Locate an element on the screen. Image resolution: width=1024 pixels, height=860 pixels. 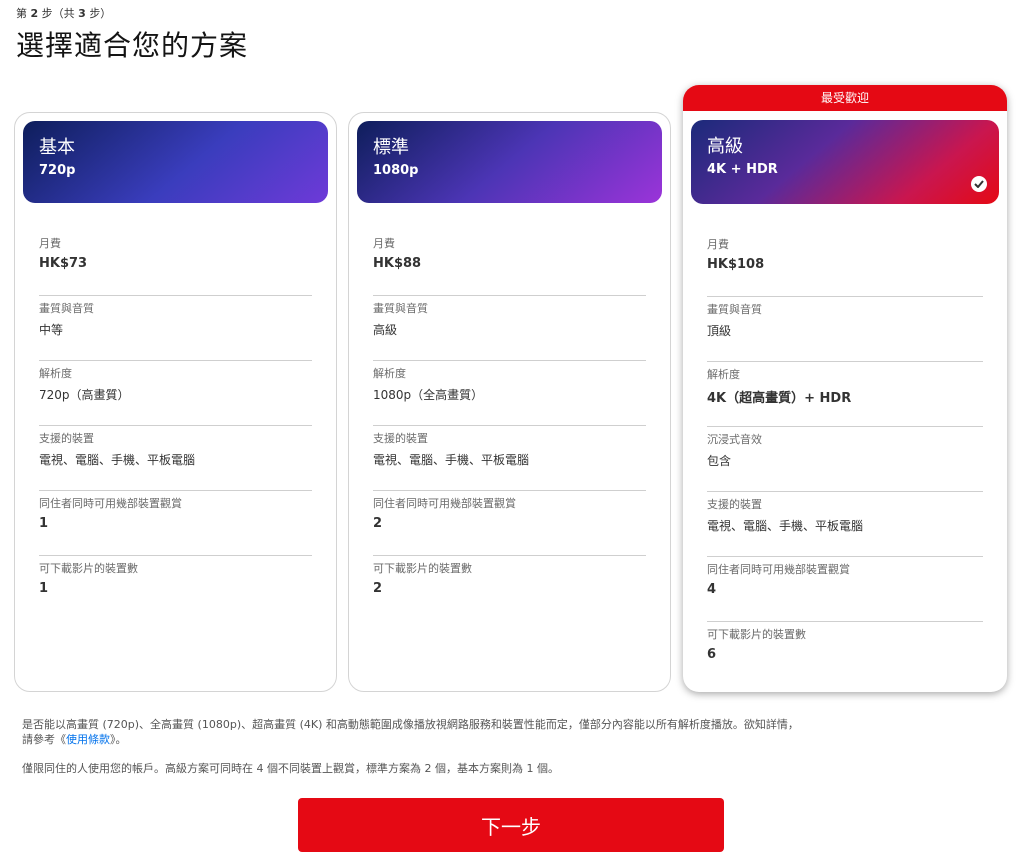
step-total: 3 is located at coordinates (82, 13).